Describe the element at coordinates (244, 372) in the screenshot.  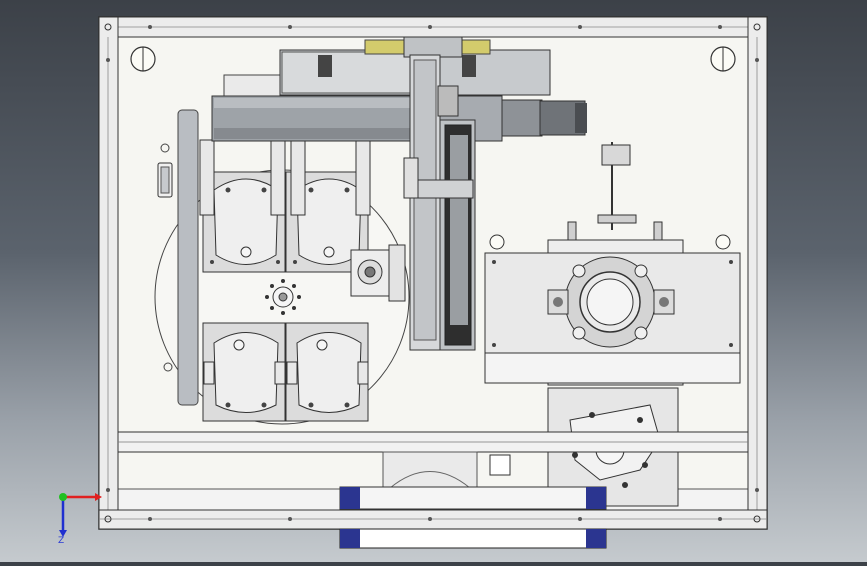
I see `cam-plate-bottom-left` at that location.